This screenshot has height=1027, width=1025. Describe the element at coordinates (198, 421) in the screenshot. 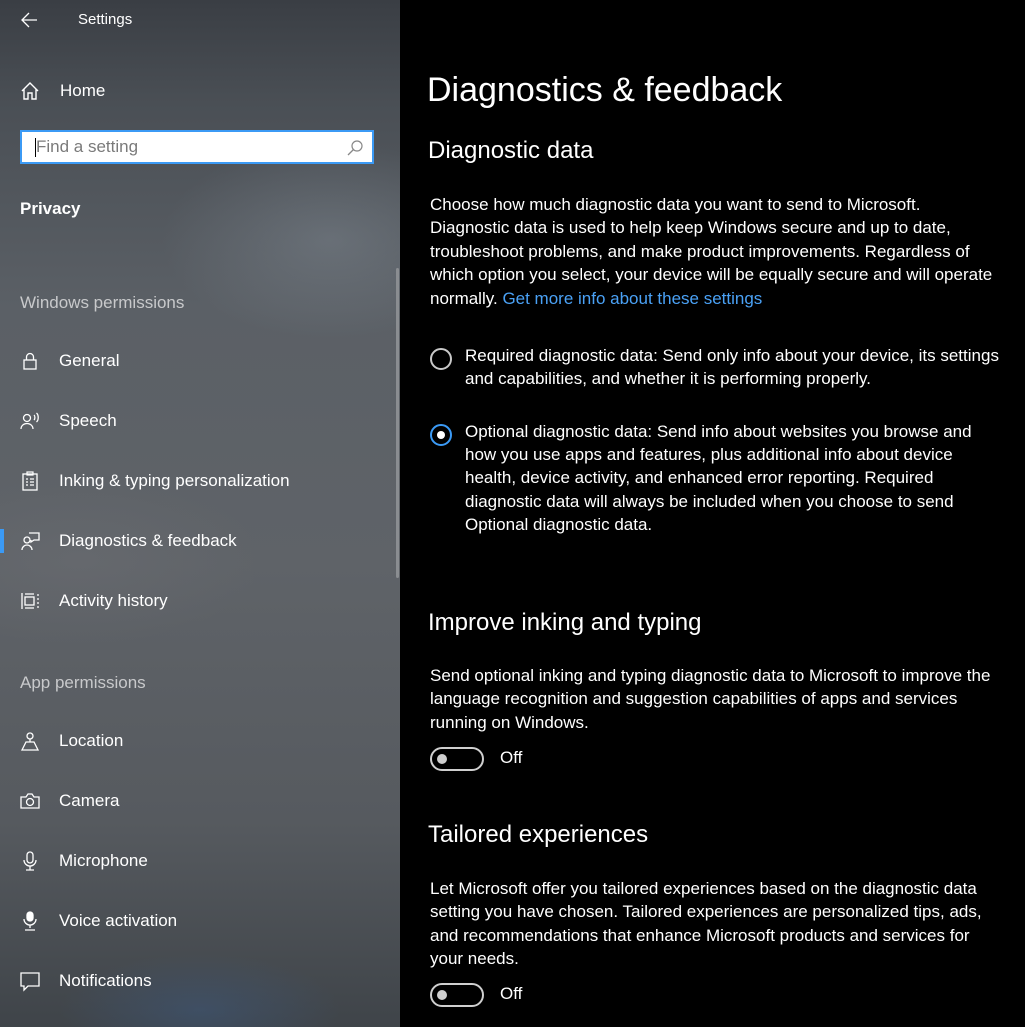

I see `sidebar-item-speech: Speech` at that location.